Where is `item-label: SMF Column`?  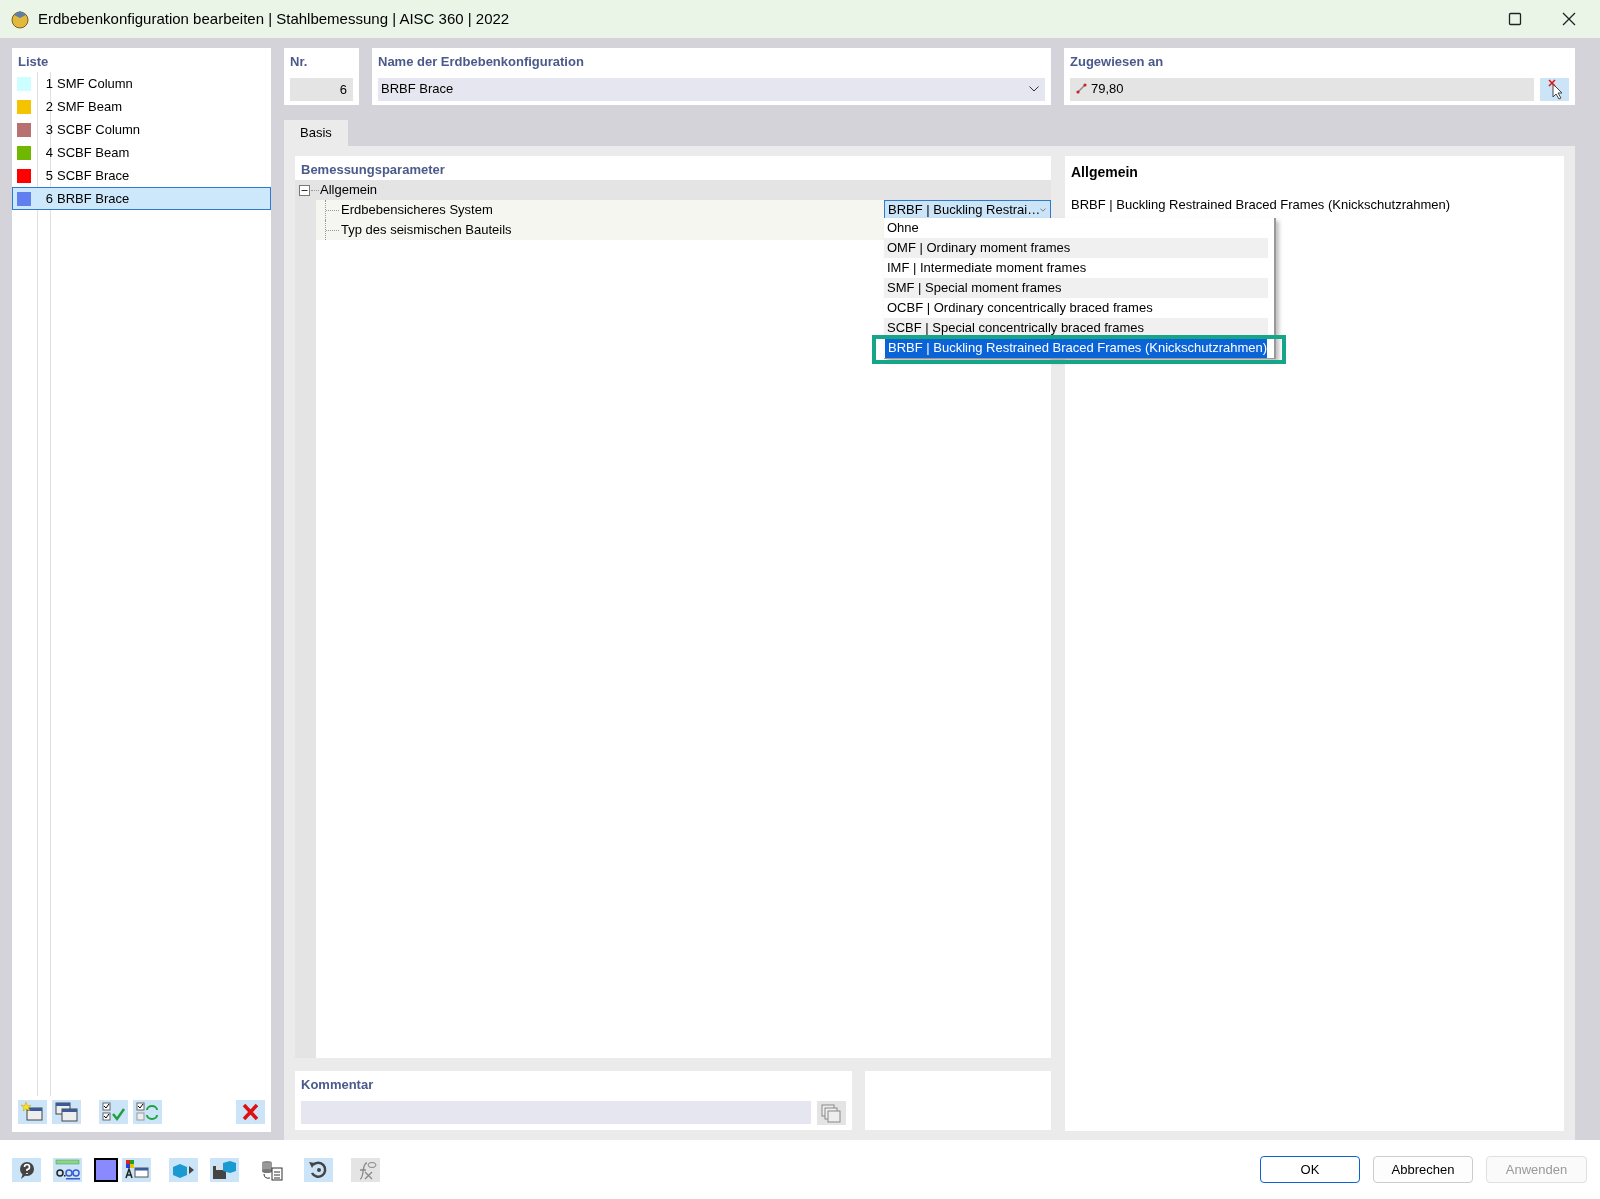 item-label: SMF Column is located at coordinates (95, 83).